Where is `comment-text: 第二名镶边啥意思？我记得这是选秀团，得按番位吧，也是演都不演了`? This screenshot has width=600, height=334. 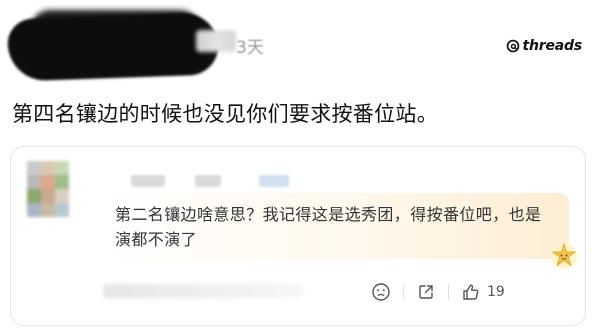 comment-text: 第二名镶边啥意思？我记得这是选秀团，得按番位吧，也是演都不演了 is located at coordinates (328, 227).